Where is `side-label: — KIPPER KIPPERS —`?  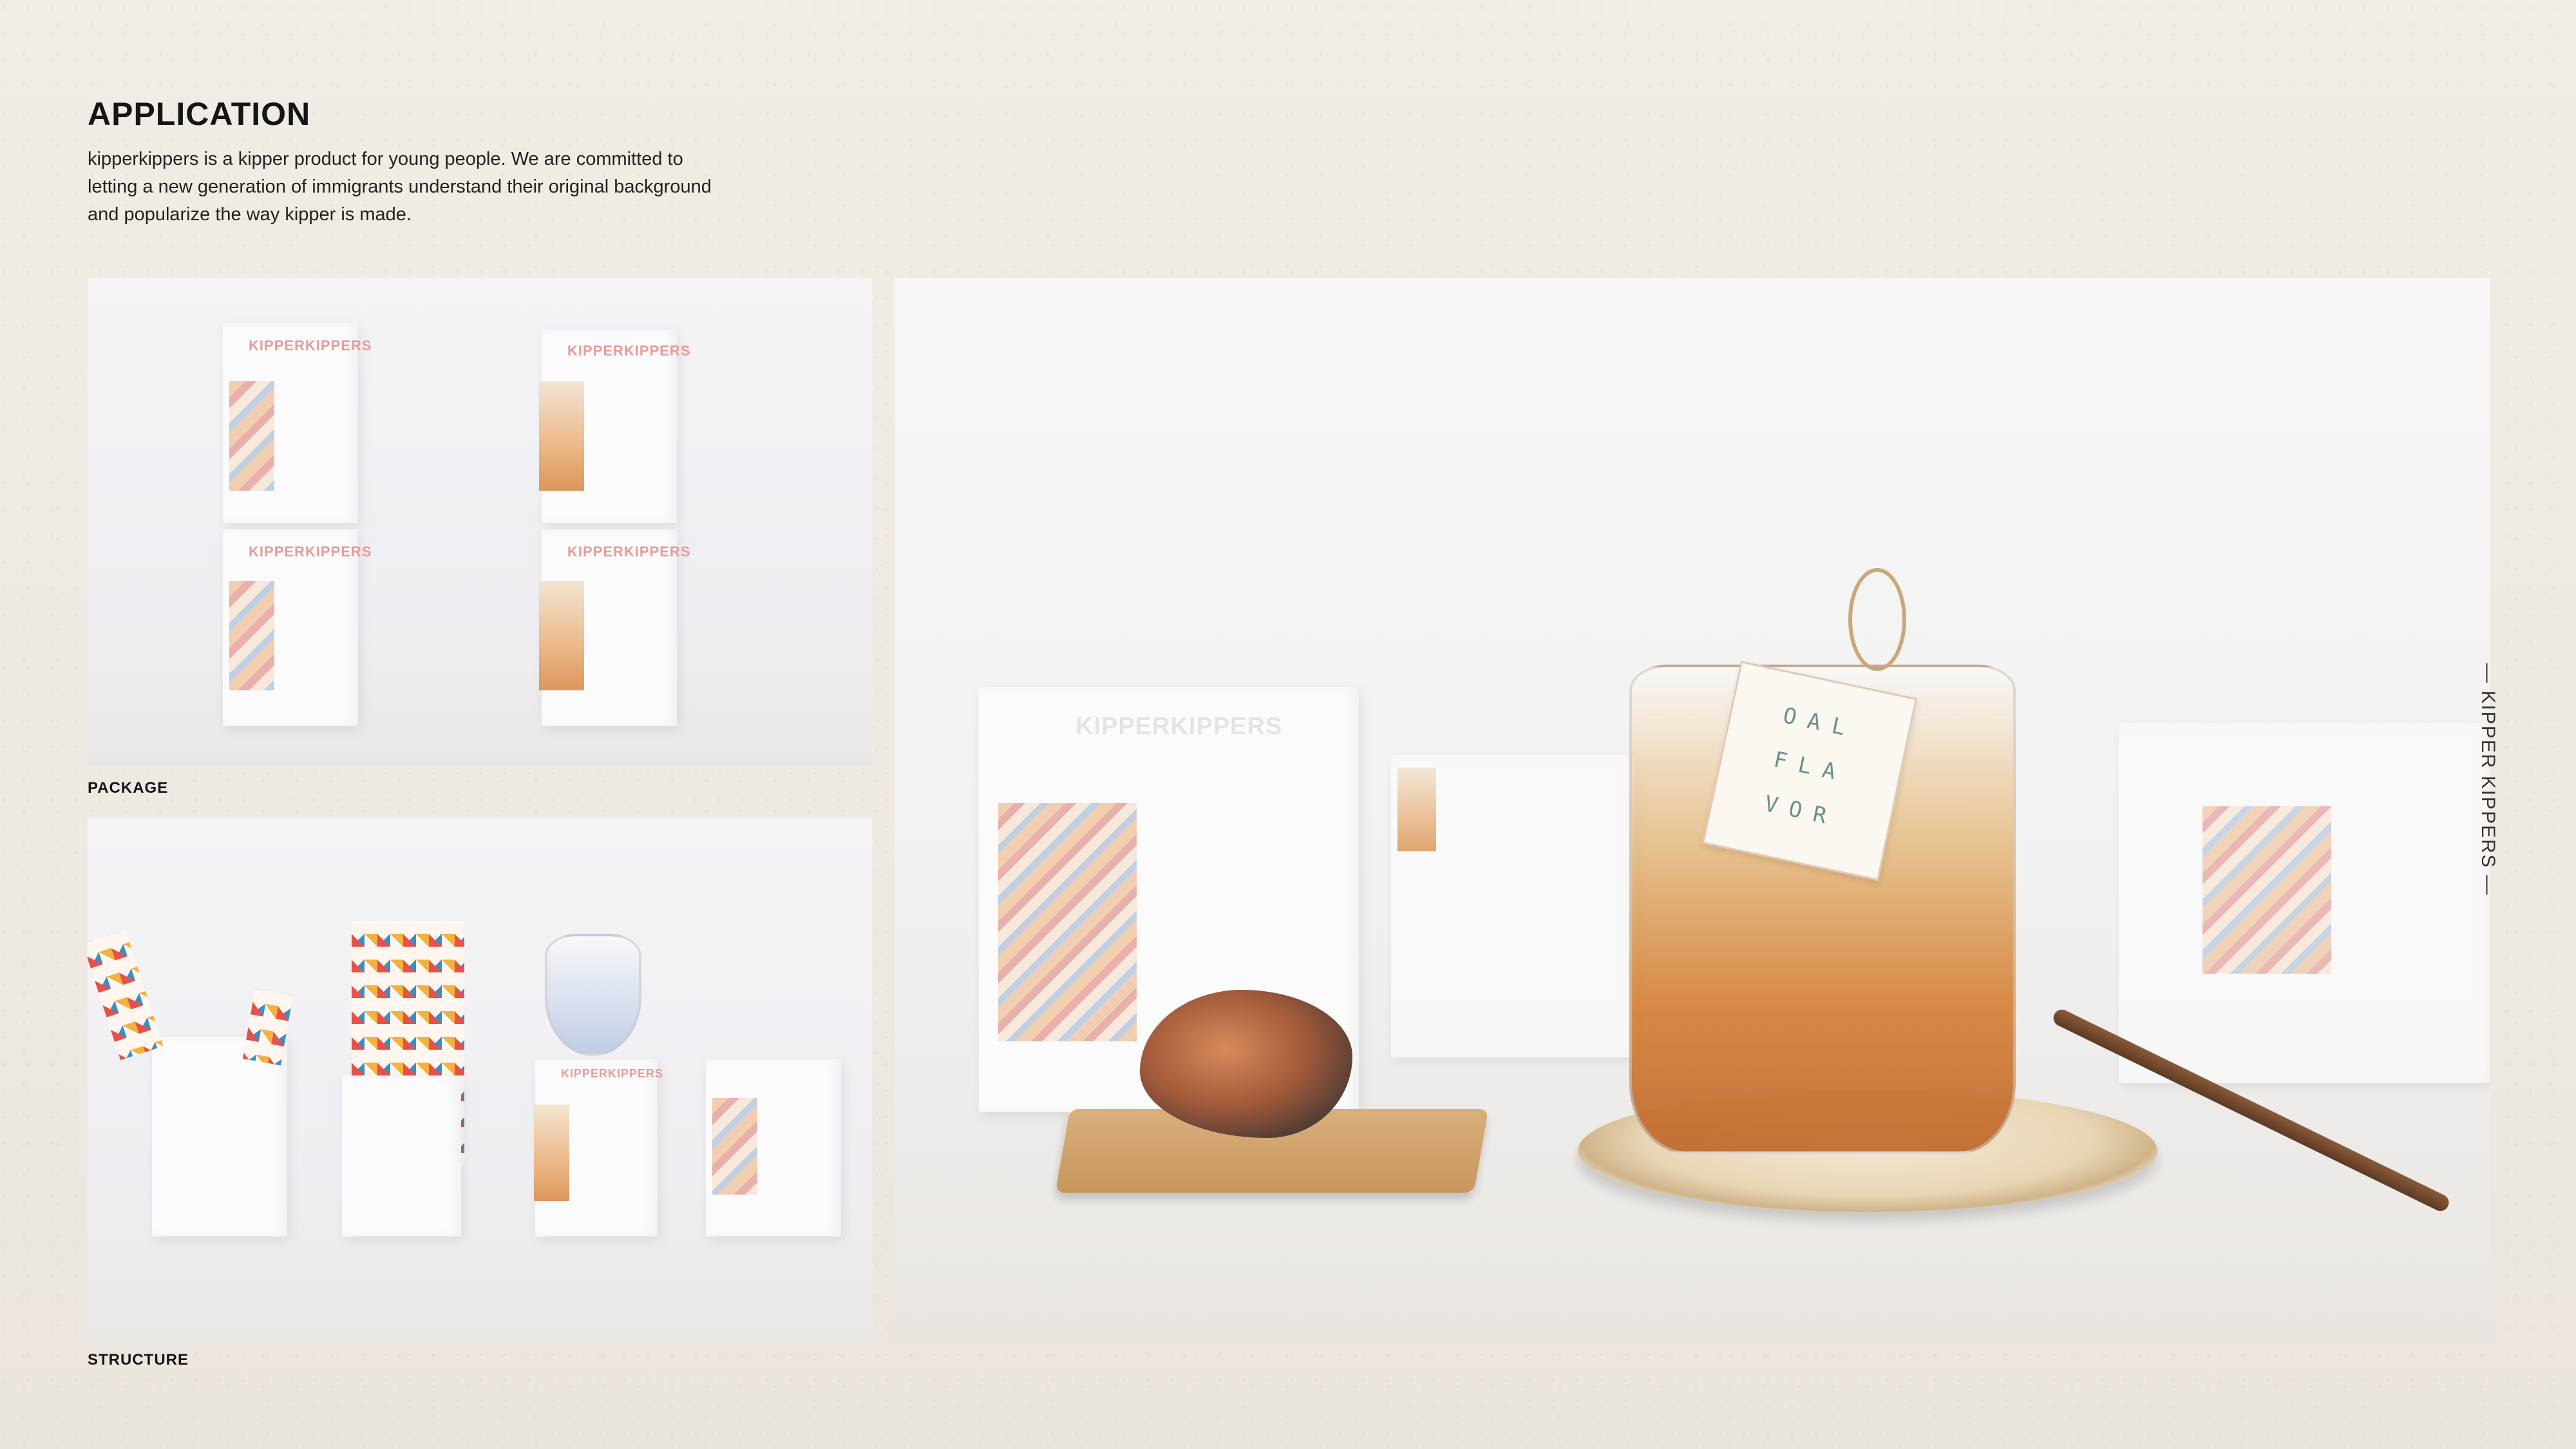 side-label: — KIPPER KIPPERS — is located at coordinates (2488, 780).